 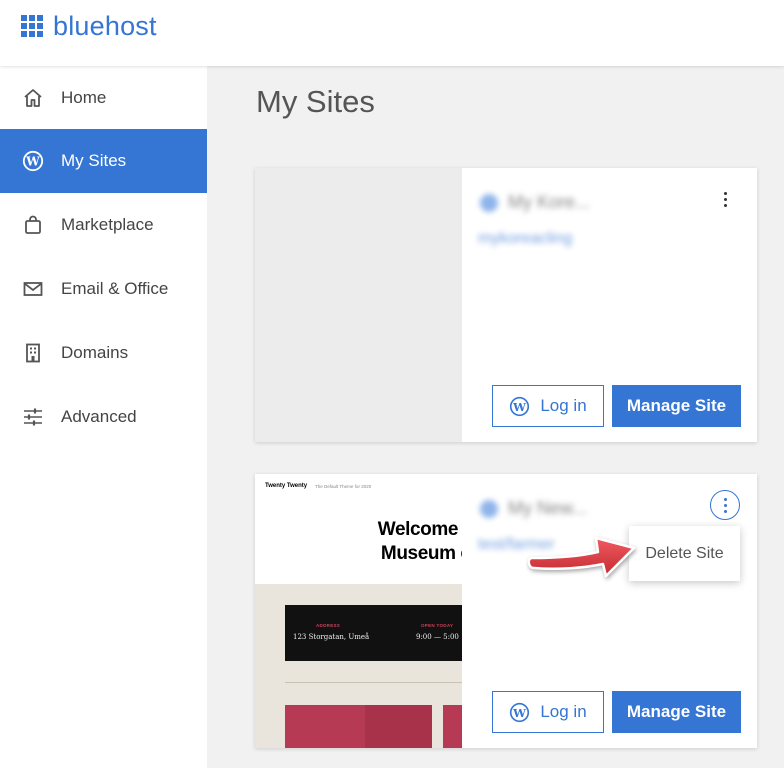 I want to click on delete-site-menu-item: Delete Site, so click(x=684, y=553).